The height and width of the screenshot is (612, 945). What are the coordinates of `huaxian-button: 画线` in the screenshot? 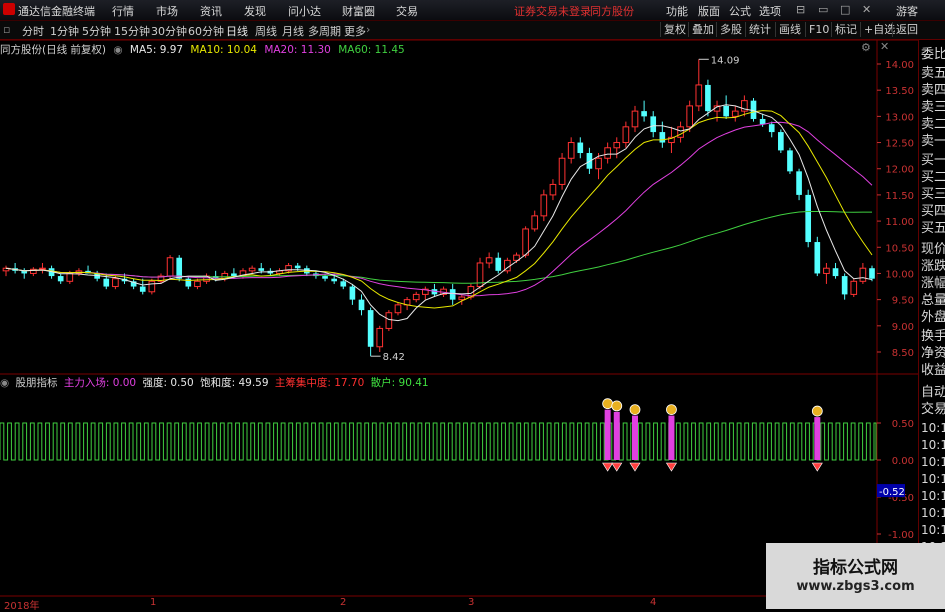 It's located at (789, 29).